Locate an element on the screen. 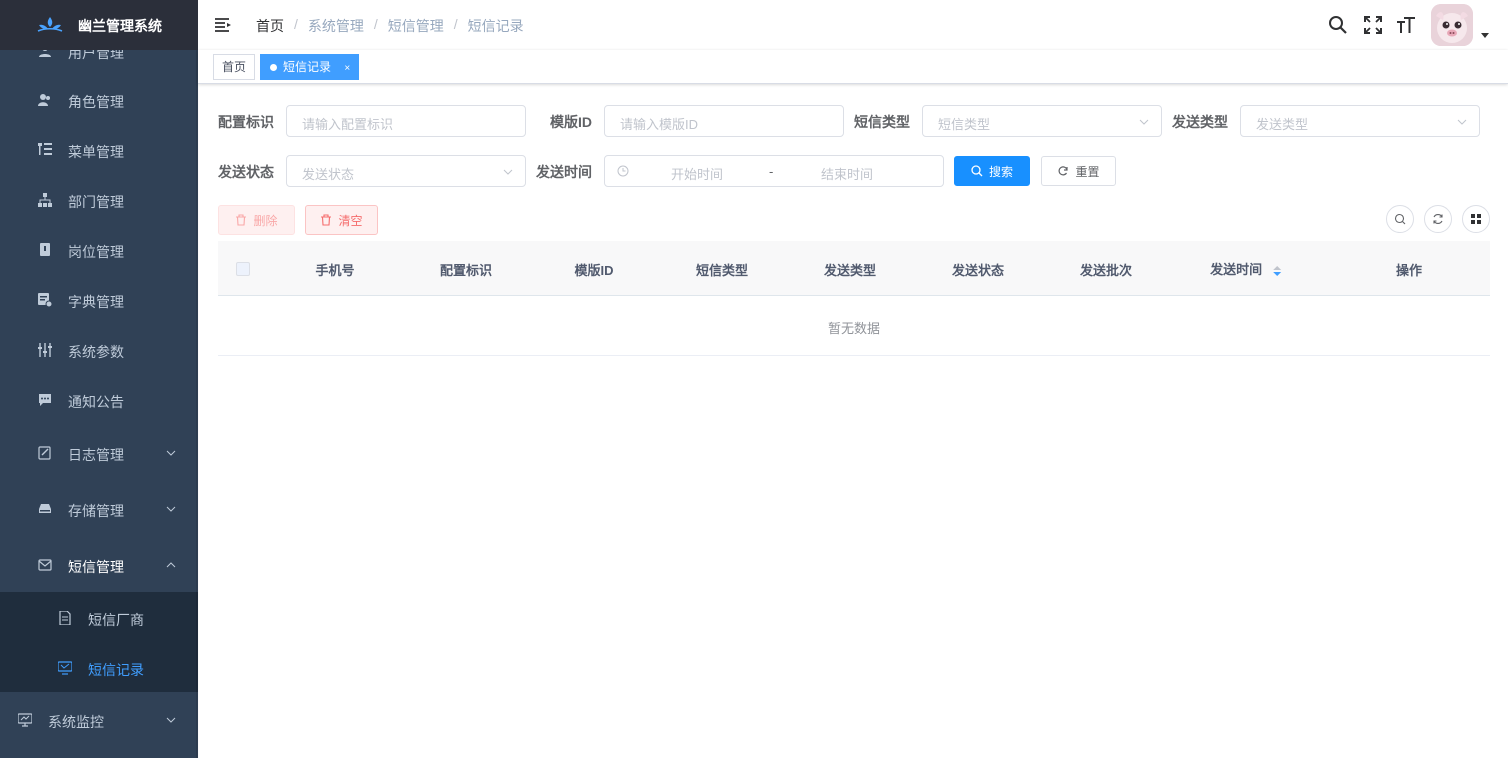 Image resolution: width=1508 pixels, height=758 pixels. caret-down-icon is located at coordinates (1485, 35).